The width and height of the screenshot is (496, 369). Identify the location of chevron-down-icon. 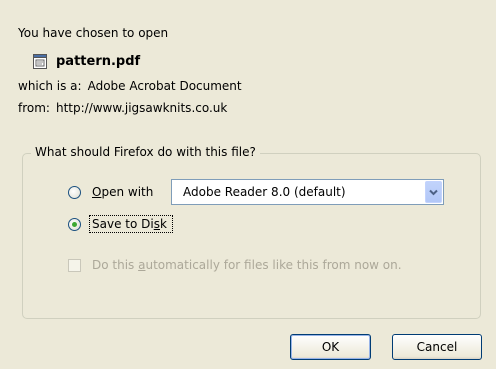
(433, 192).